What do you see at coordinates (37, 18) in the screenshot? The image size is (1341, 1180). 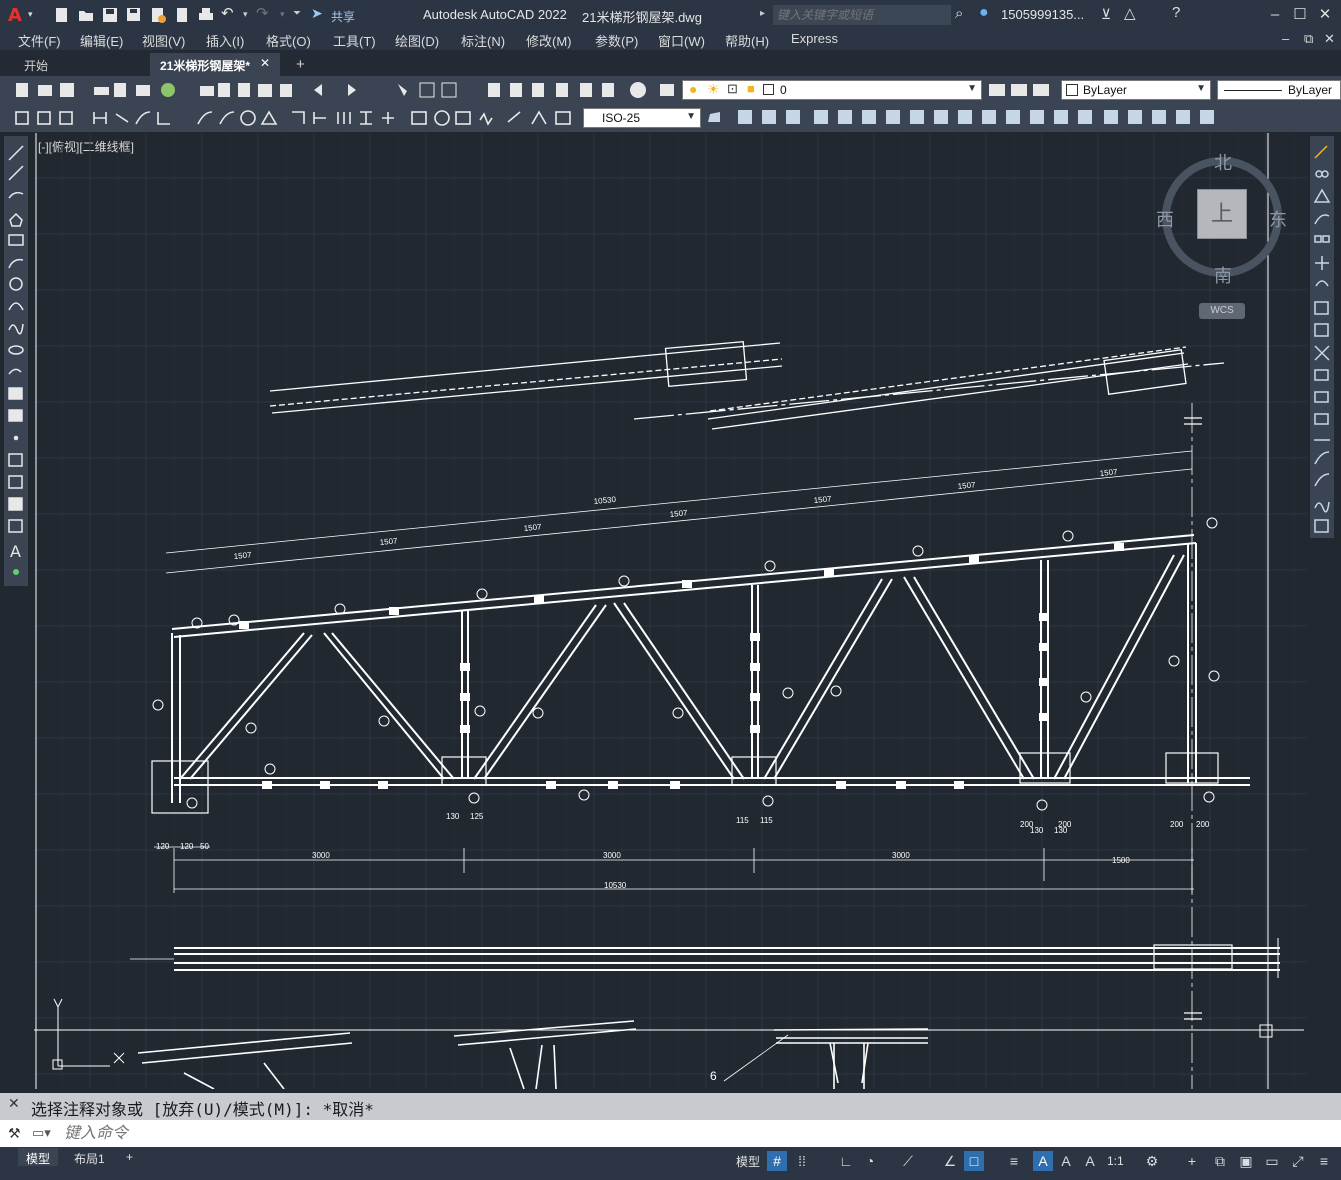 I see `chevron-down-icon: ▾` at bounding box center [37, 18].